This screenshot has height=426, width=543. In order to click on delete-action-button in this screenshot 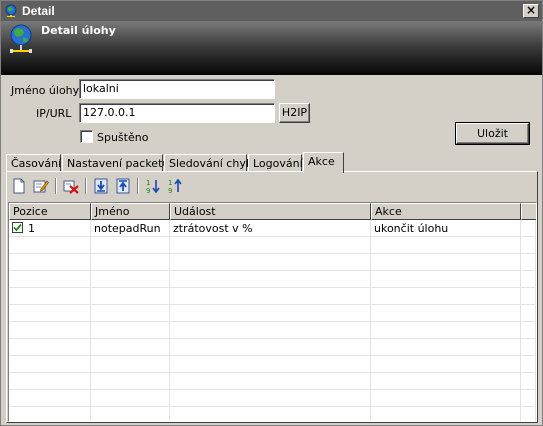, I will do `click(71, 186)`.